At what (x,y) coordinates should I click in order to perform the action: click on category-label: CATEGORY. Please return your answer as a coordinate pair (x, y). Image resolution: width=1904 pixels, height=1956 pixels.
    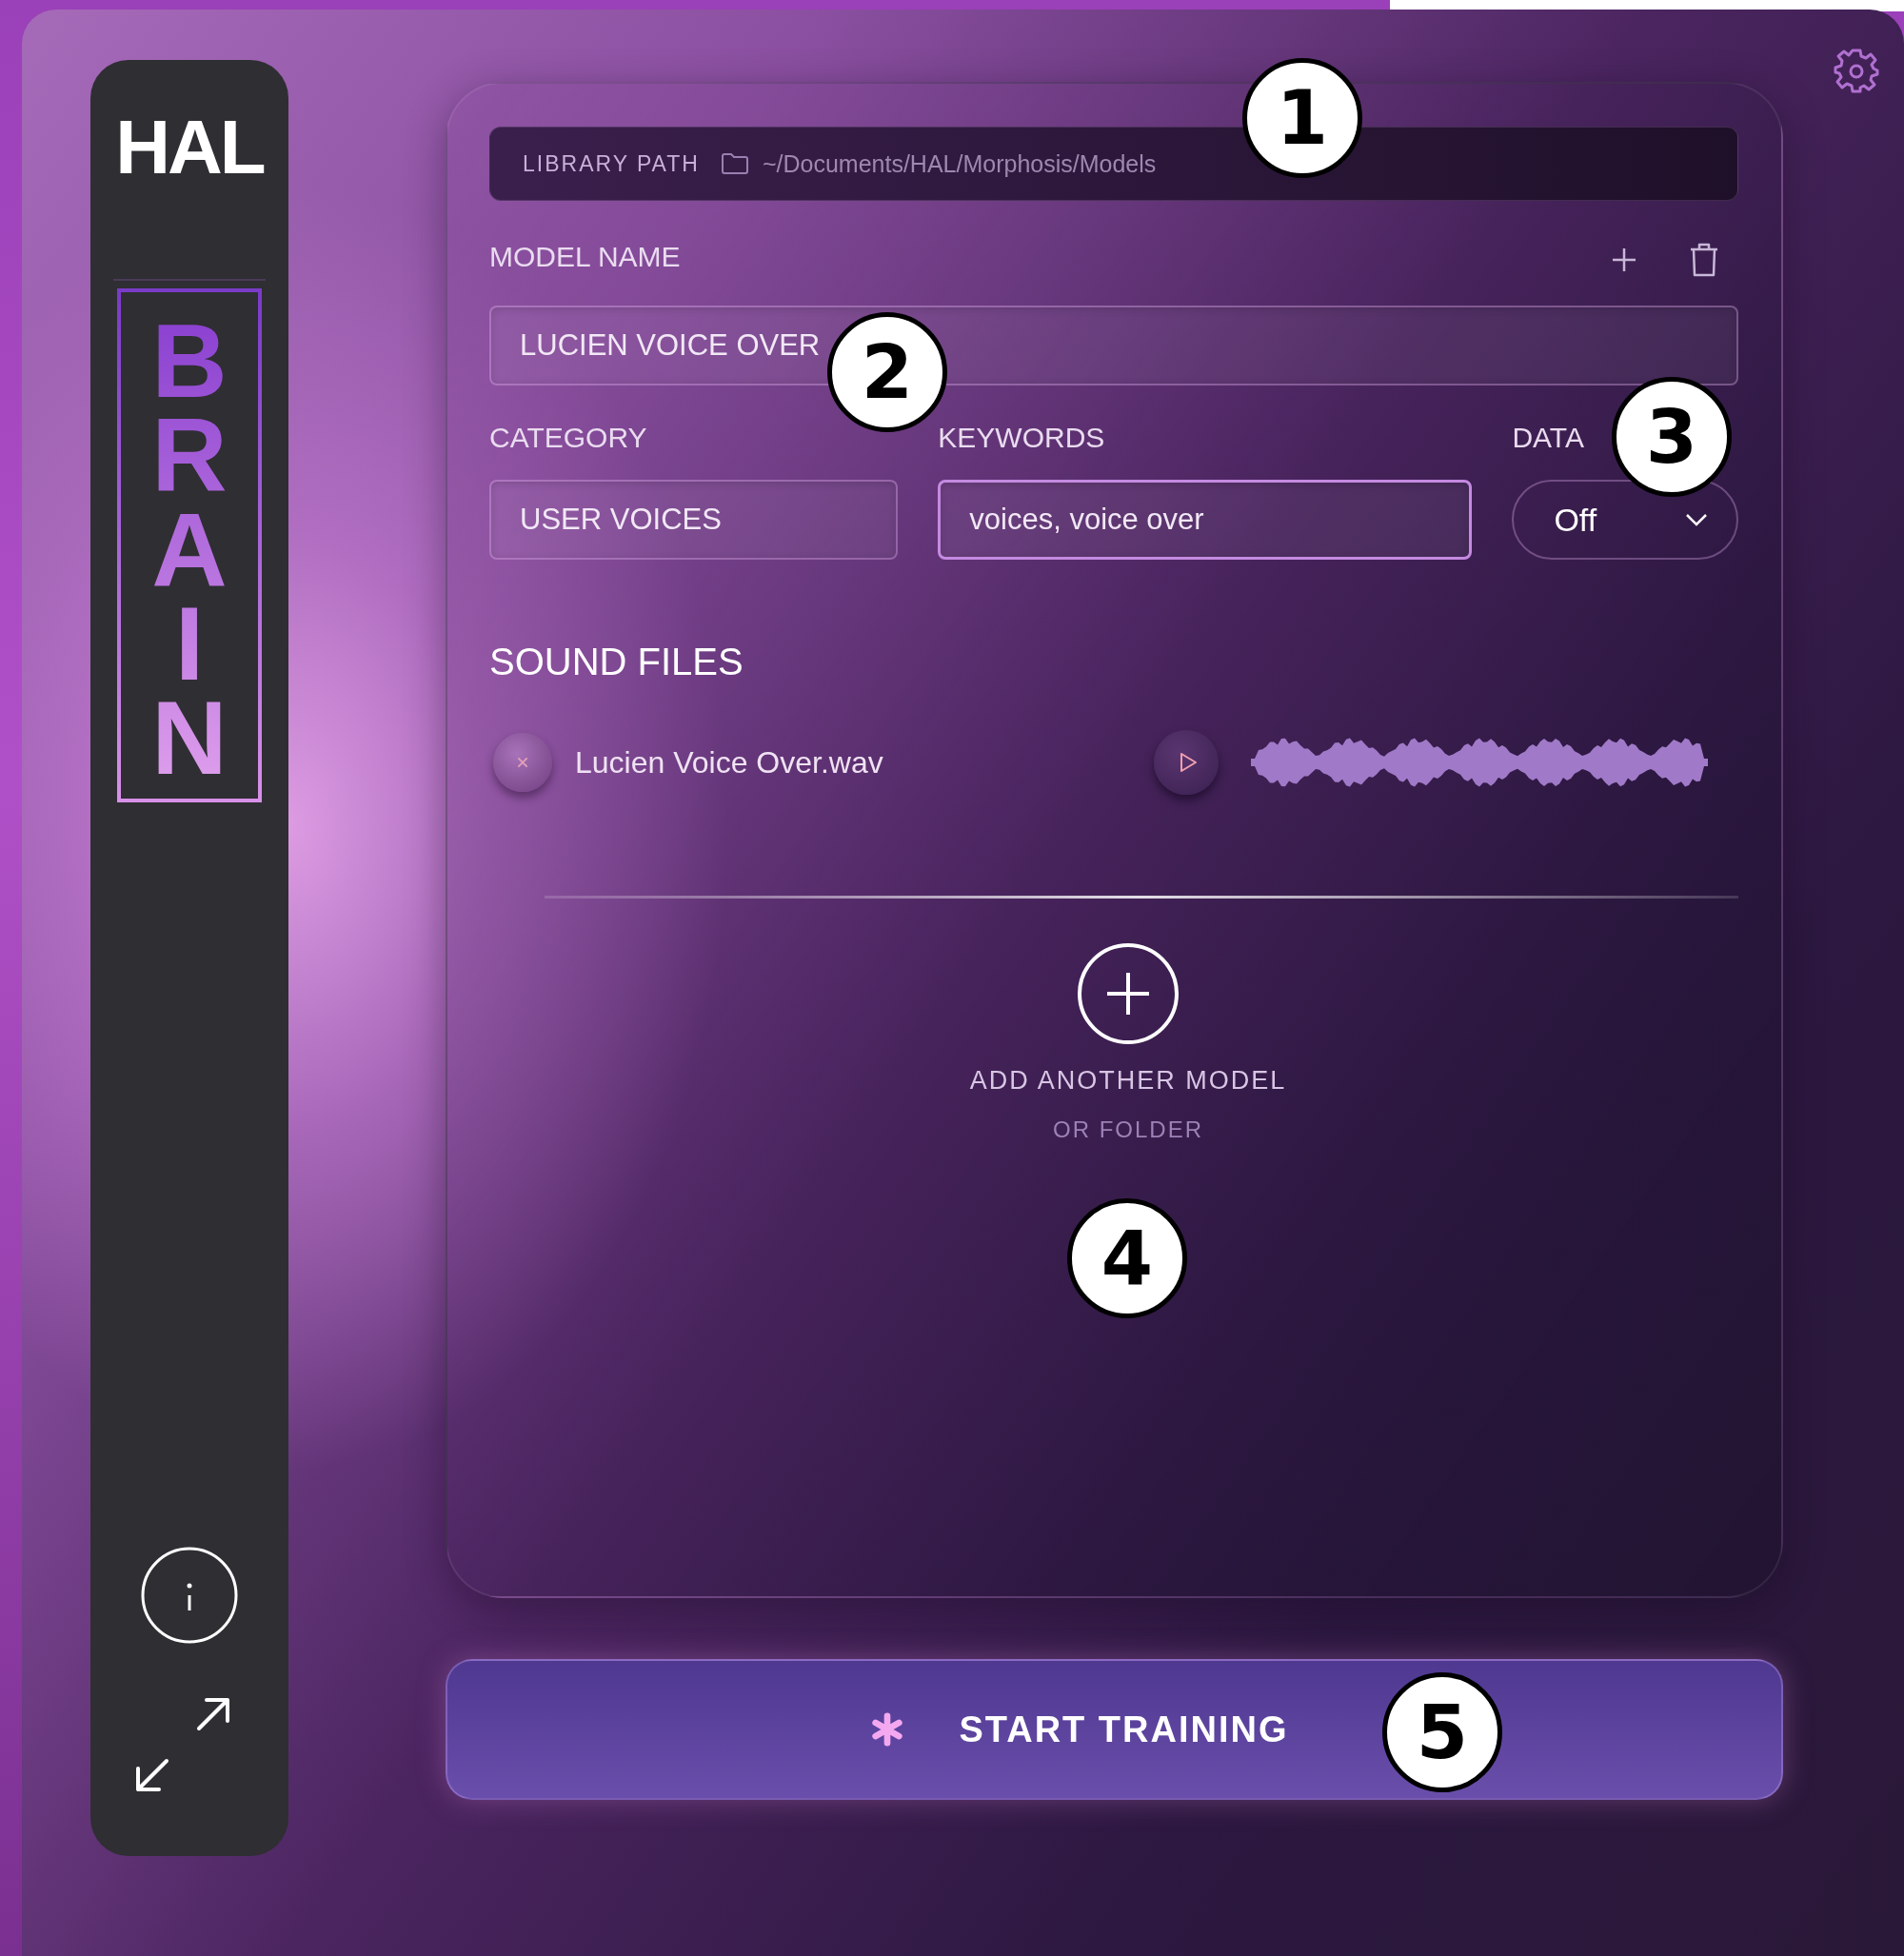
    Looking at the image, I should click on (568, 438).